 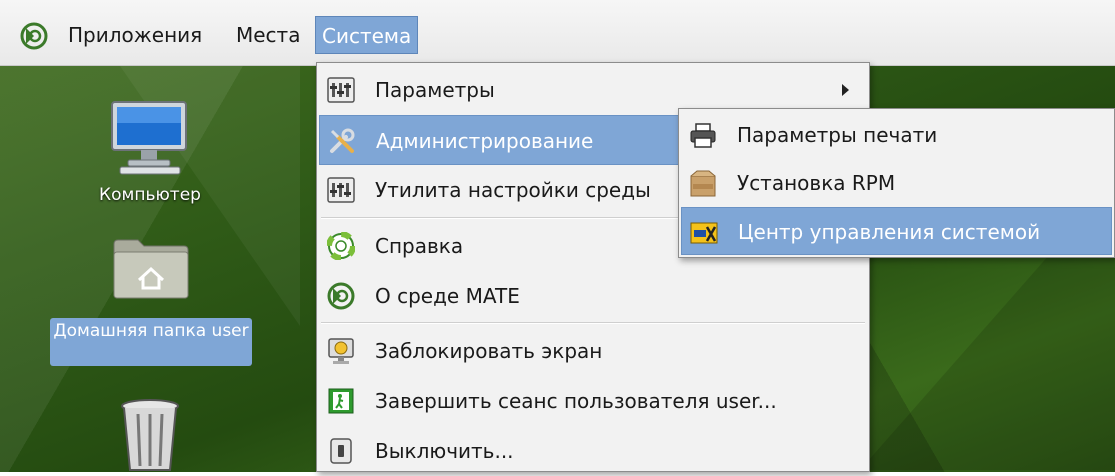 What do you see at coordinates (150, 435) in the screenshot?
I see `trash-icon` at bounding box center [150, 435].